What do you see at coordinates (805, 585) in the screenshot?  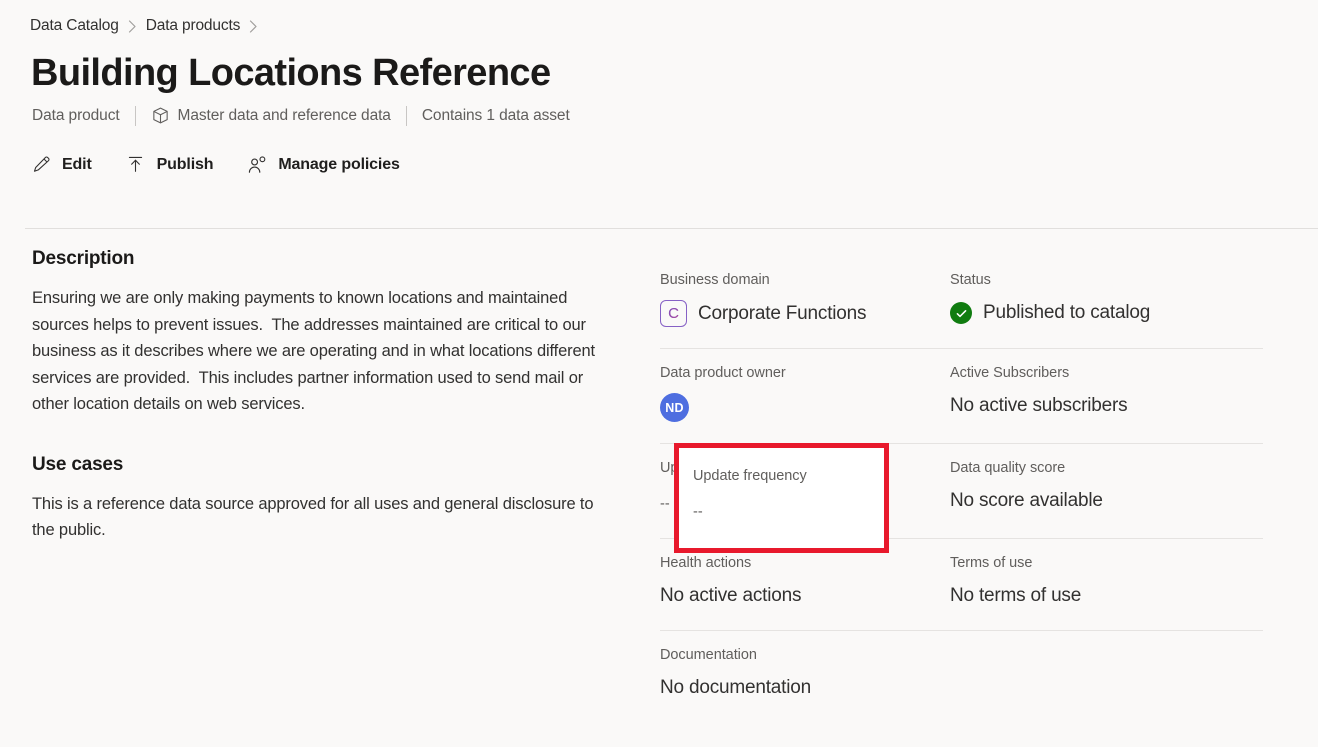 I see `metadata-field-health-actions: Health actions No active actions` at bounding box center [805, 585].